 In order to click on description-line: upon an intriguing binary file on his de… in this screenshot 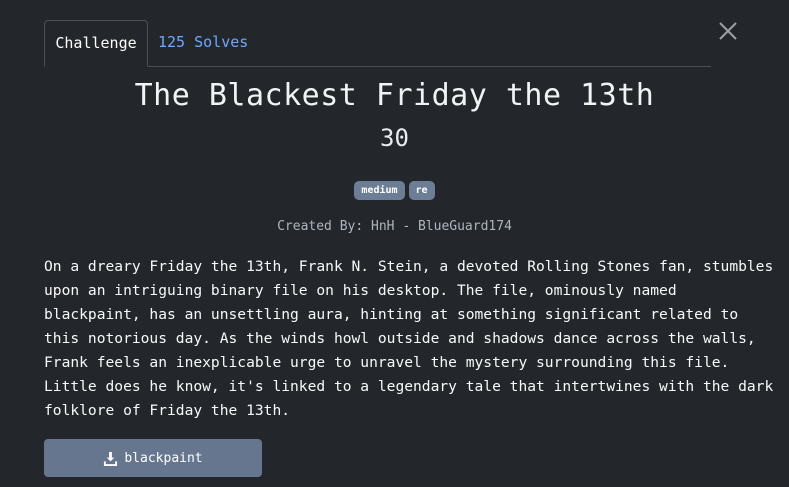, I will do `click(360, 290)`.